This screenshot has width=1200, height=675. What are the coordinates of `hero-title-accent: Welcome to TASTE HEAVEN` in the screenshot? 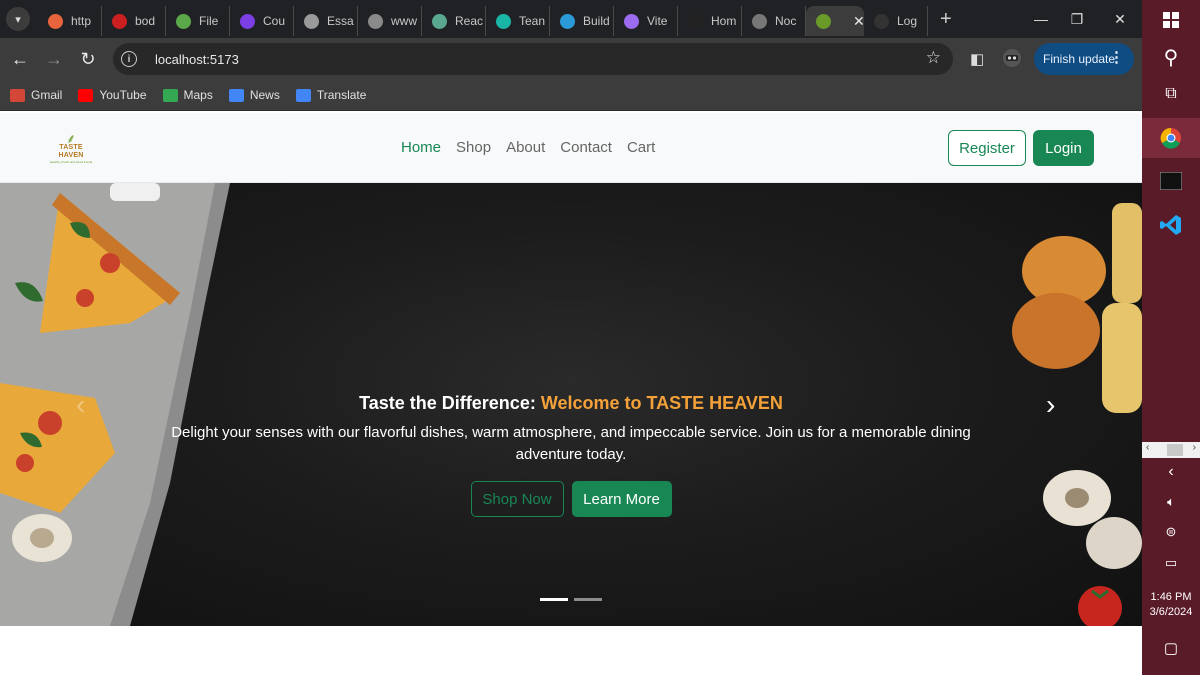 It's located at (661, 403).